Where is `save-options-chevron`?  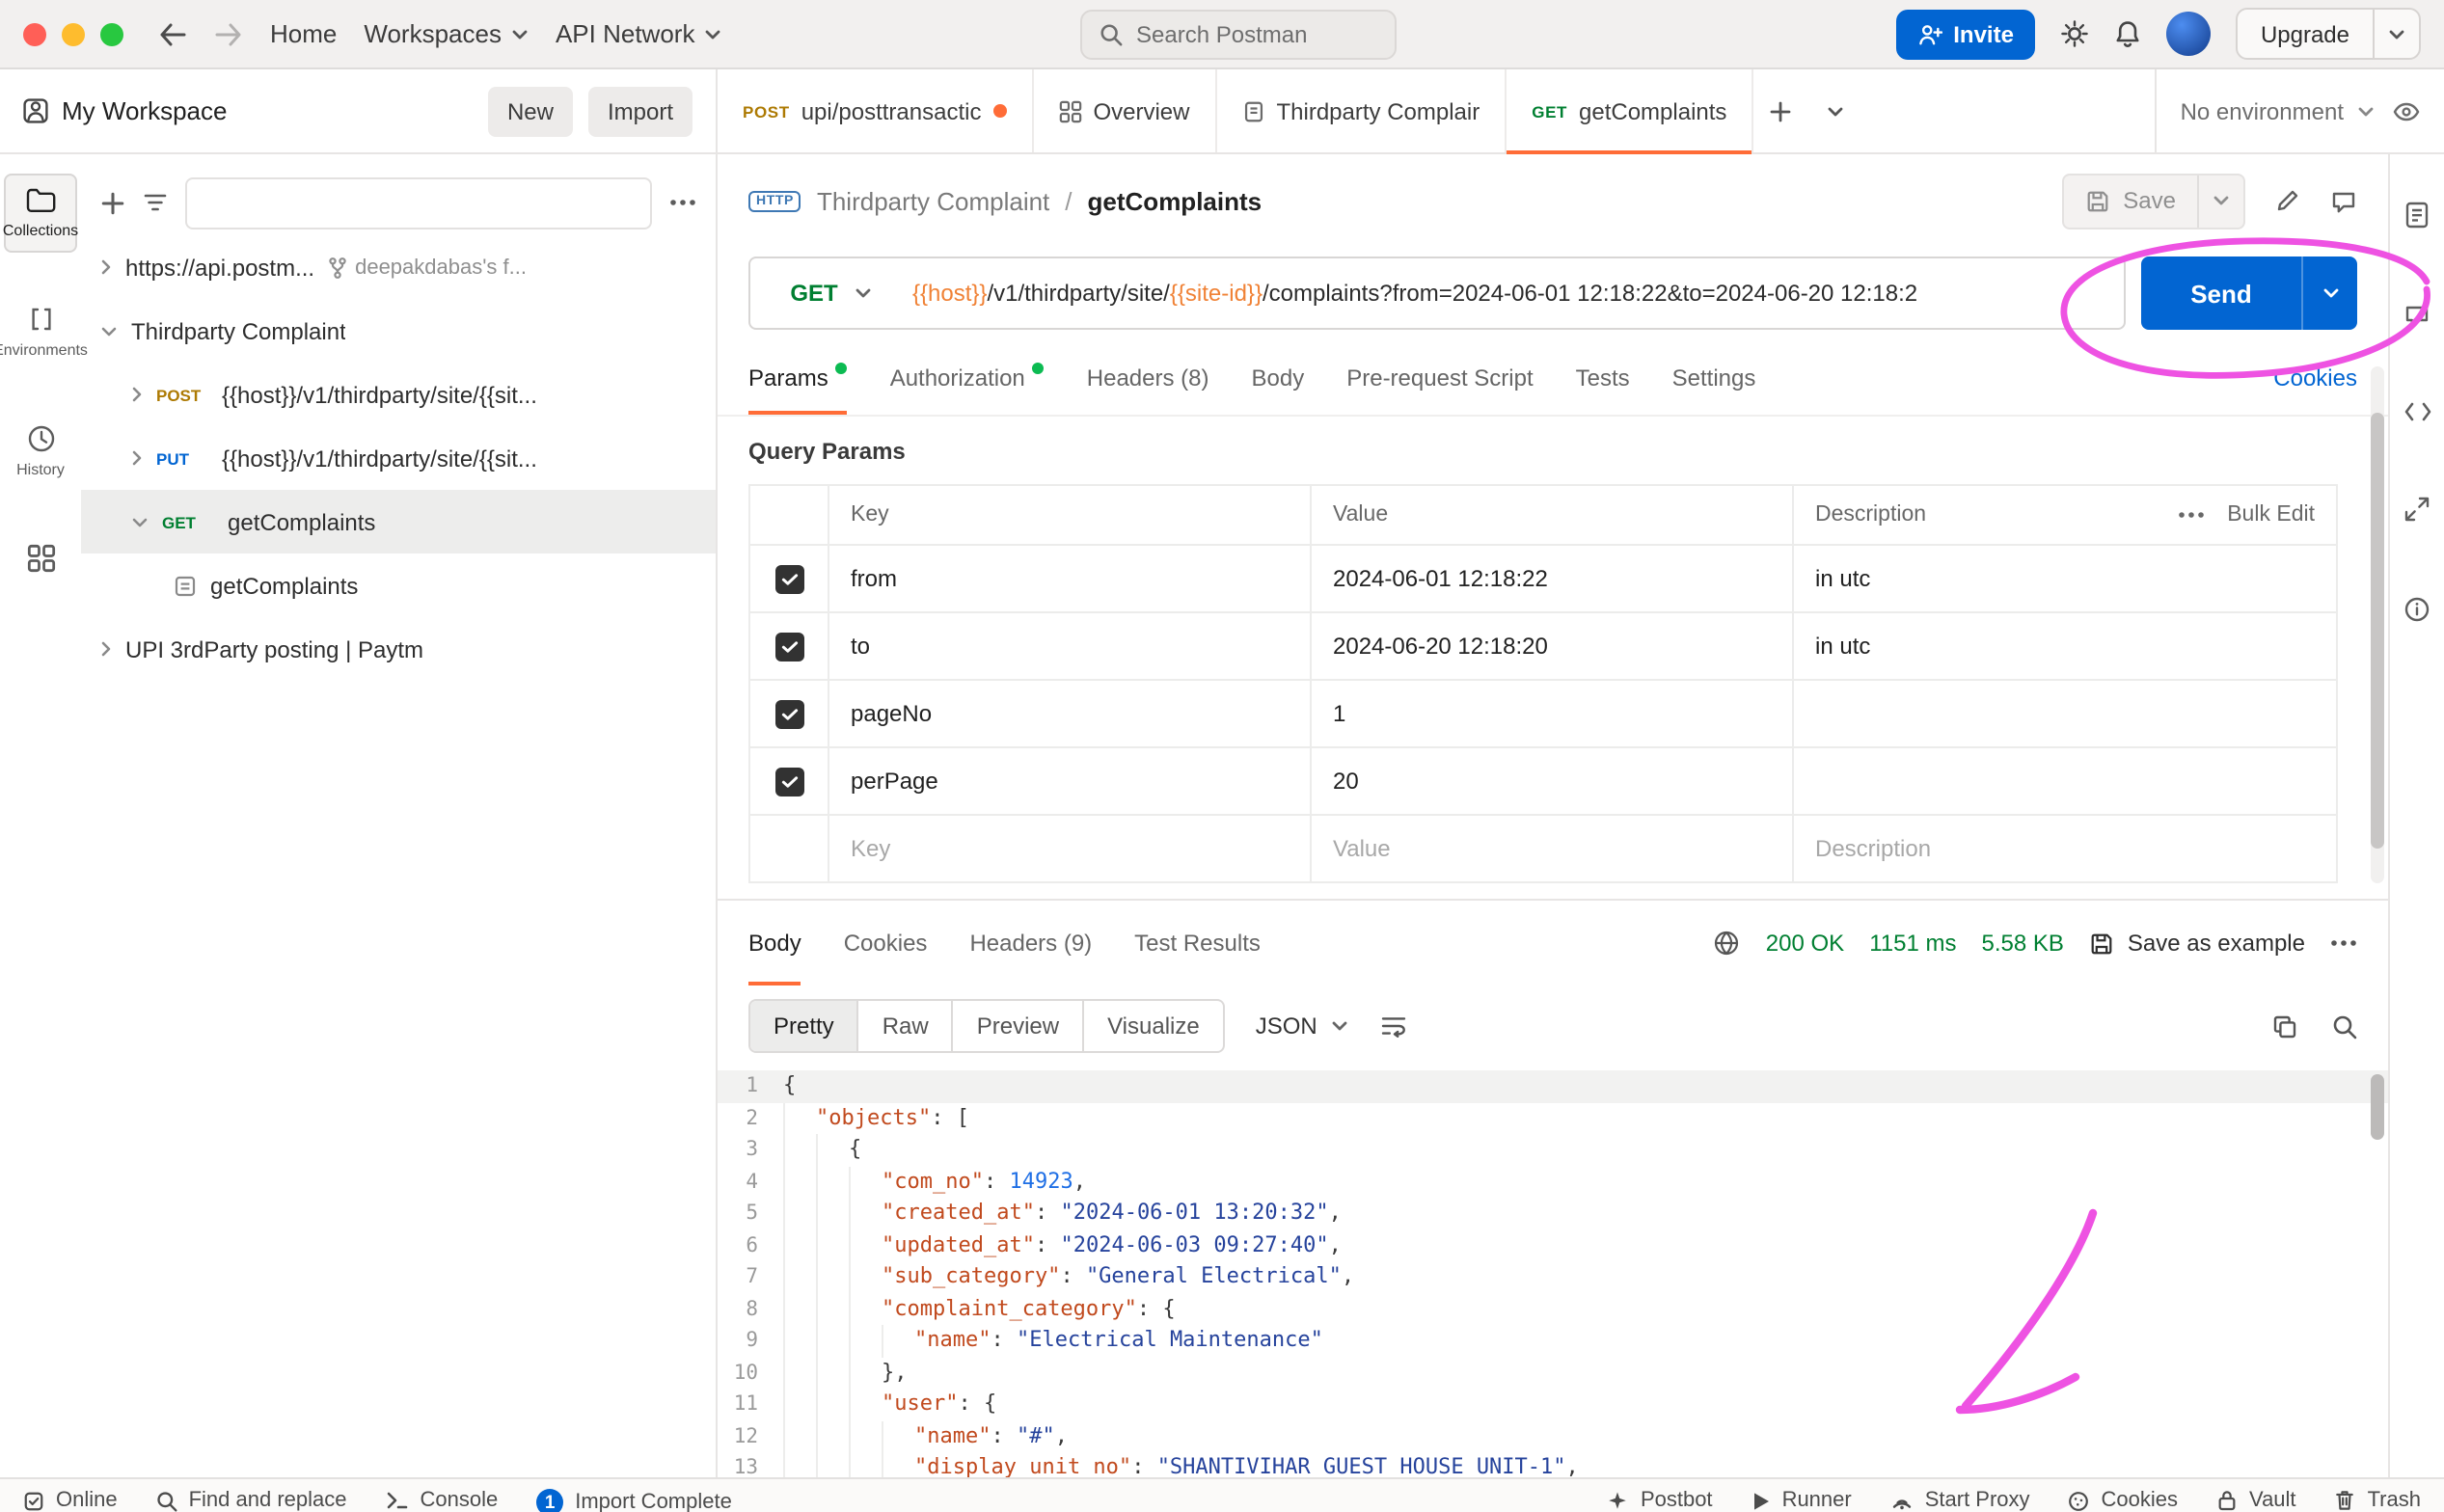 save-options-chevron is located at coordinates (2220, 201).